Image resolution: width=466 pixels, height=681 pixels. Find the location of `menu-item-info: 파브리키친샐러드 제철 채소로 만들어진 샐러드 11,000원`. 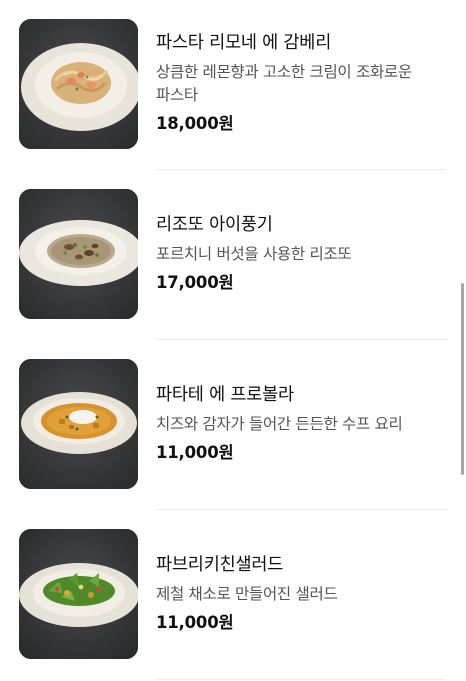

menu-item-info: 파브리키친샐러드 제철 채소로 만들어진 샐러드 11,000원 is located at coordinates (301, 593).